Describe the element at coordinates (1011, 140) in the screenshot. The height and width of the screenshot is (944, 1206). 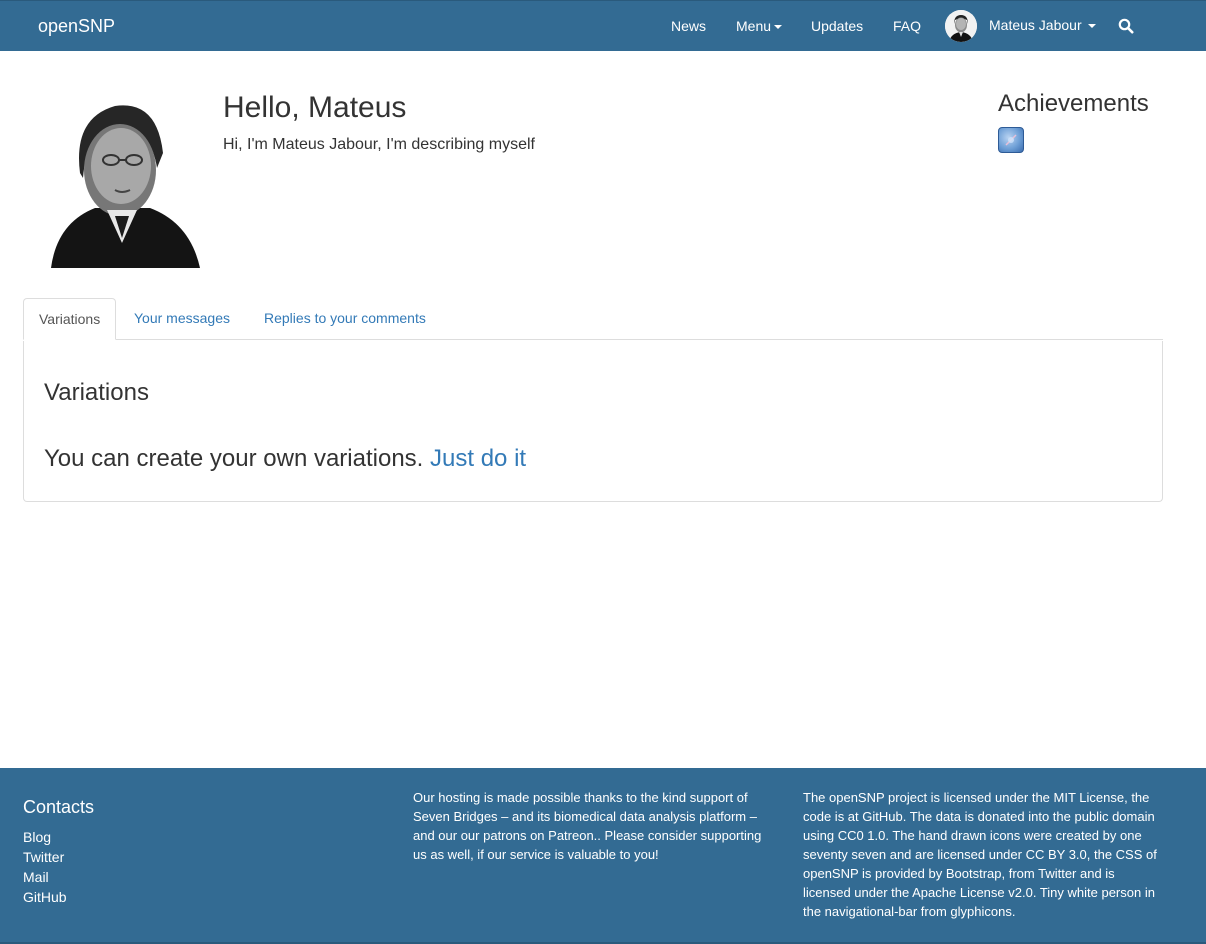
I see `achievement-badge-icon` at that location.